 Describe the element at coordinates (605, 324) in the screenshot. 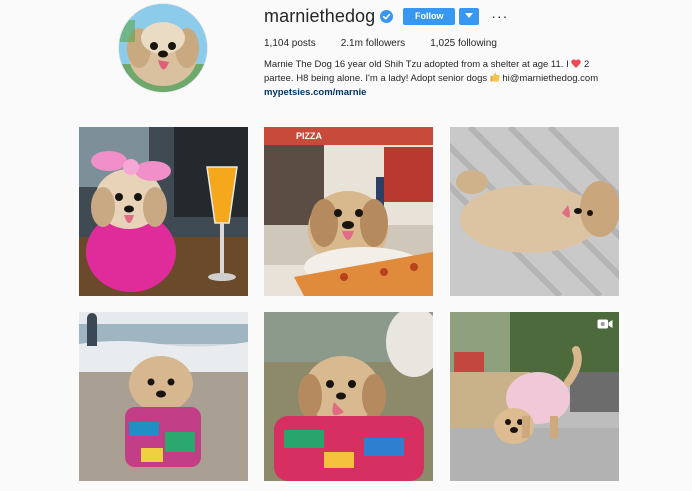

I see `video-camera-icon` at that location.